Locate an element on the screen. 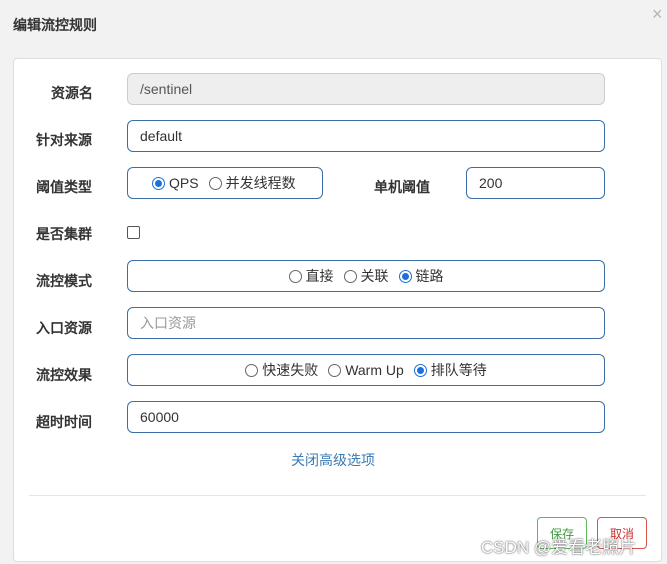 The image size is (667, 564). grade-option-threads: 并发线程数 is located at coordinates (252, 183).